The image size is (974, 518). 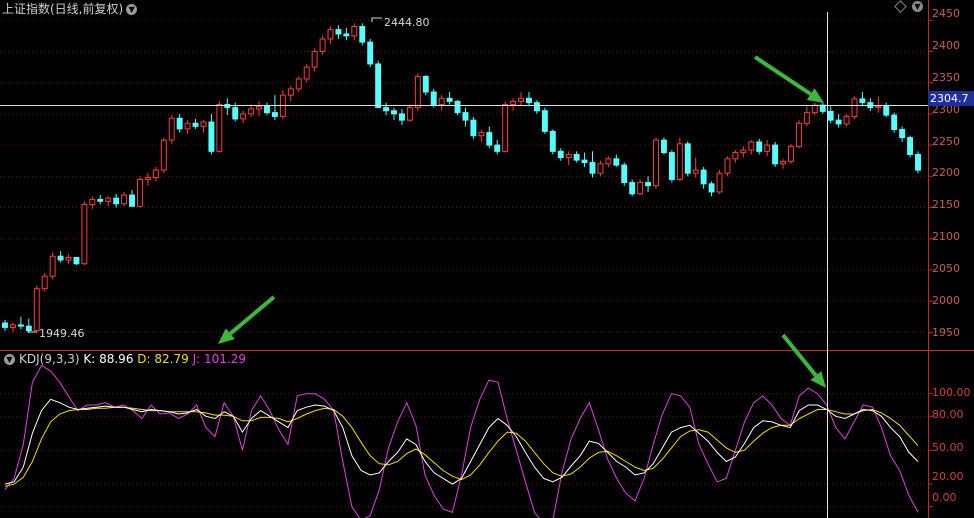 What do you see at coordinates (946, 77) in the screenshot?
I see `price-tick: 2350` at bounding box center [946, 77].